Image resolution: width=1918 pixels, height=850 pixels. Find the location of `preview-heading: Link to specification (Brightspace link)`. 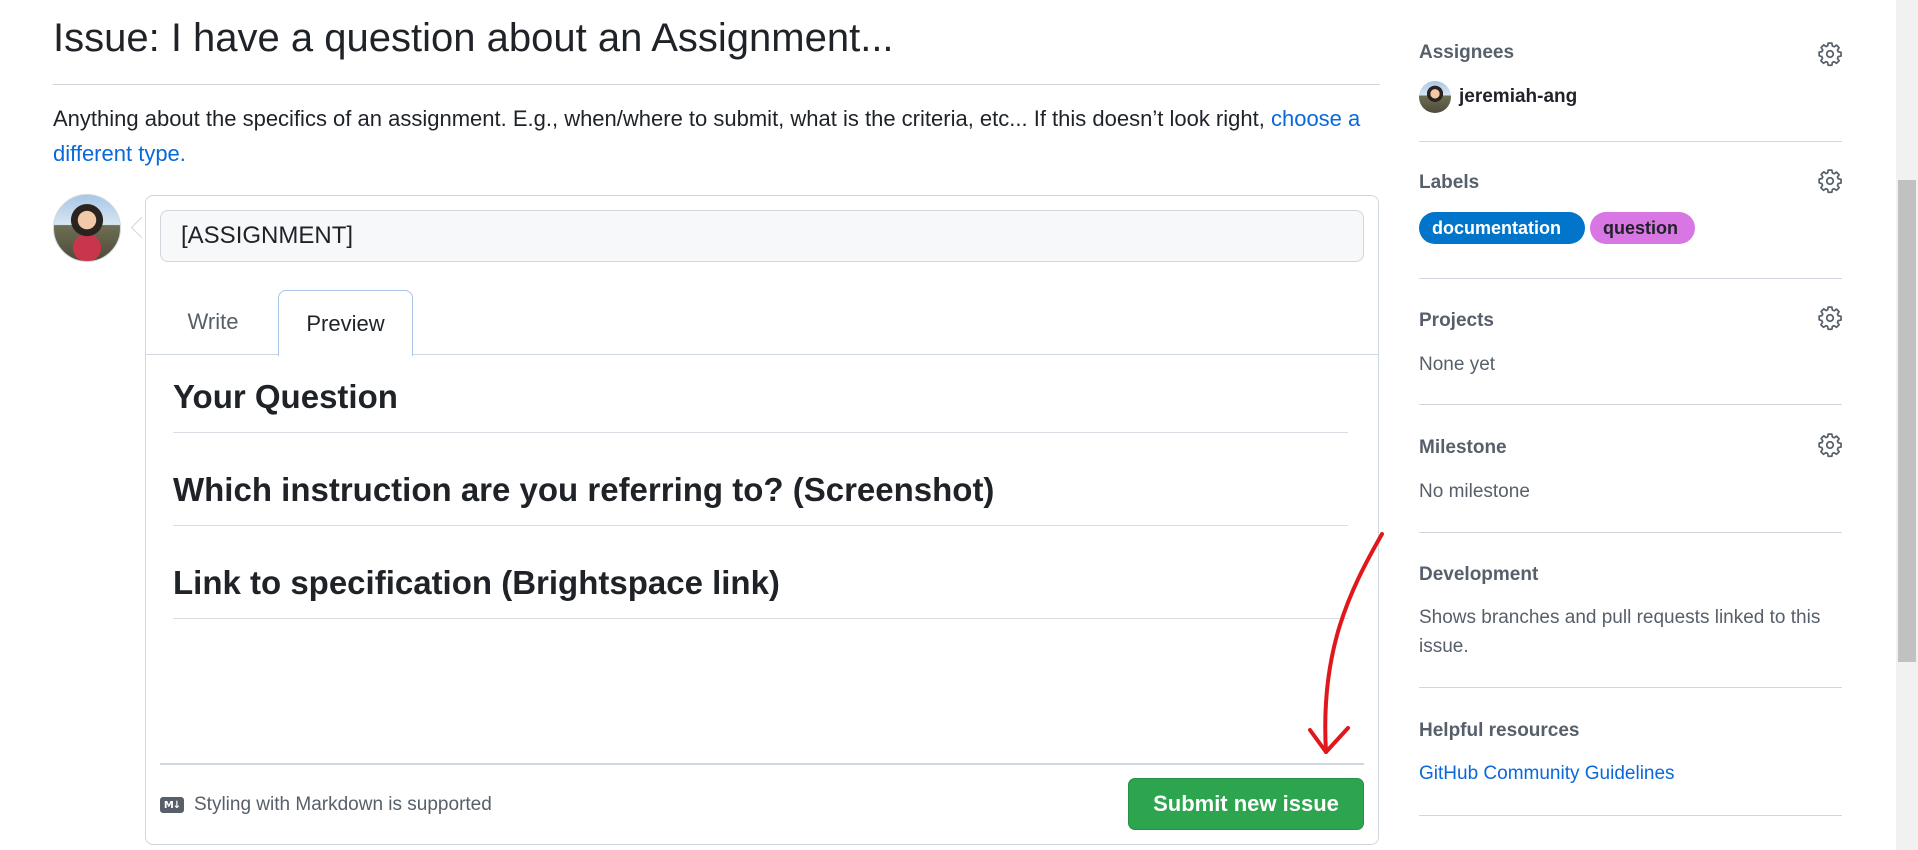

preview-heading: Link to specification (Brightspace link) is located at coordinates (760, 588).